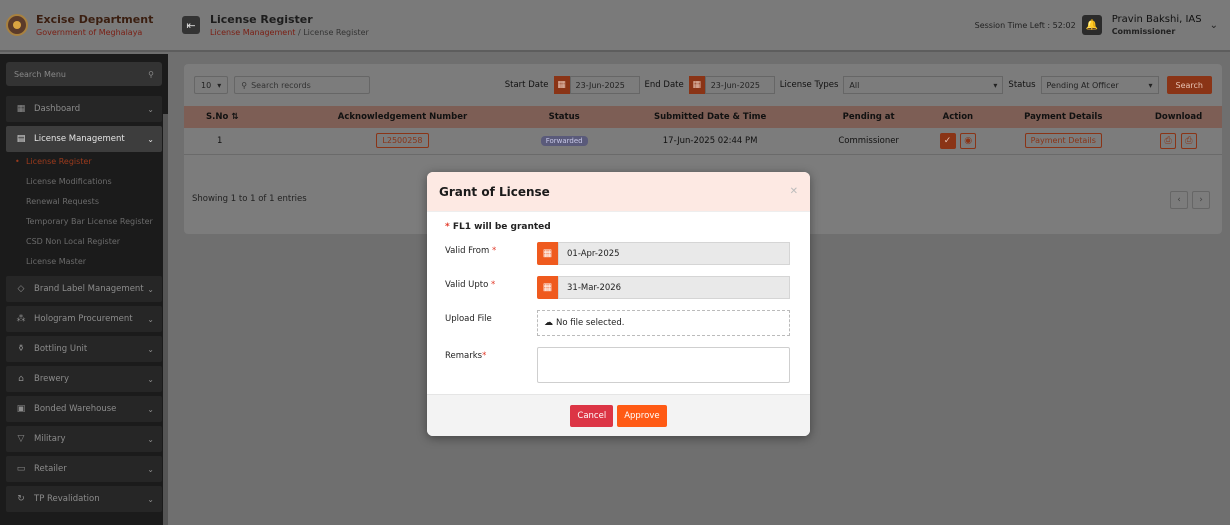 Image resolution: width=1230 pixels, height=525 pixels. What do you see at coordinates (868, 140) in the screenshot?
I see `cell-pending: Commissioner` at bounding box center [868, 140].